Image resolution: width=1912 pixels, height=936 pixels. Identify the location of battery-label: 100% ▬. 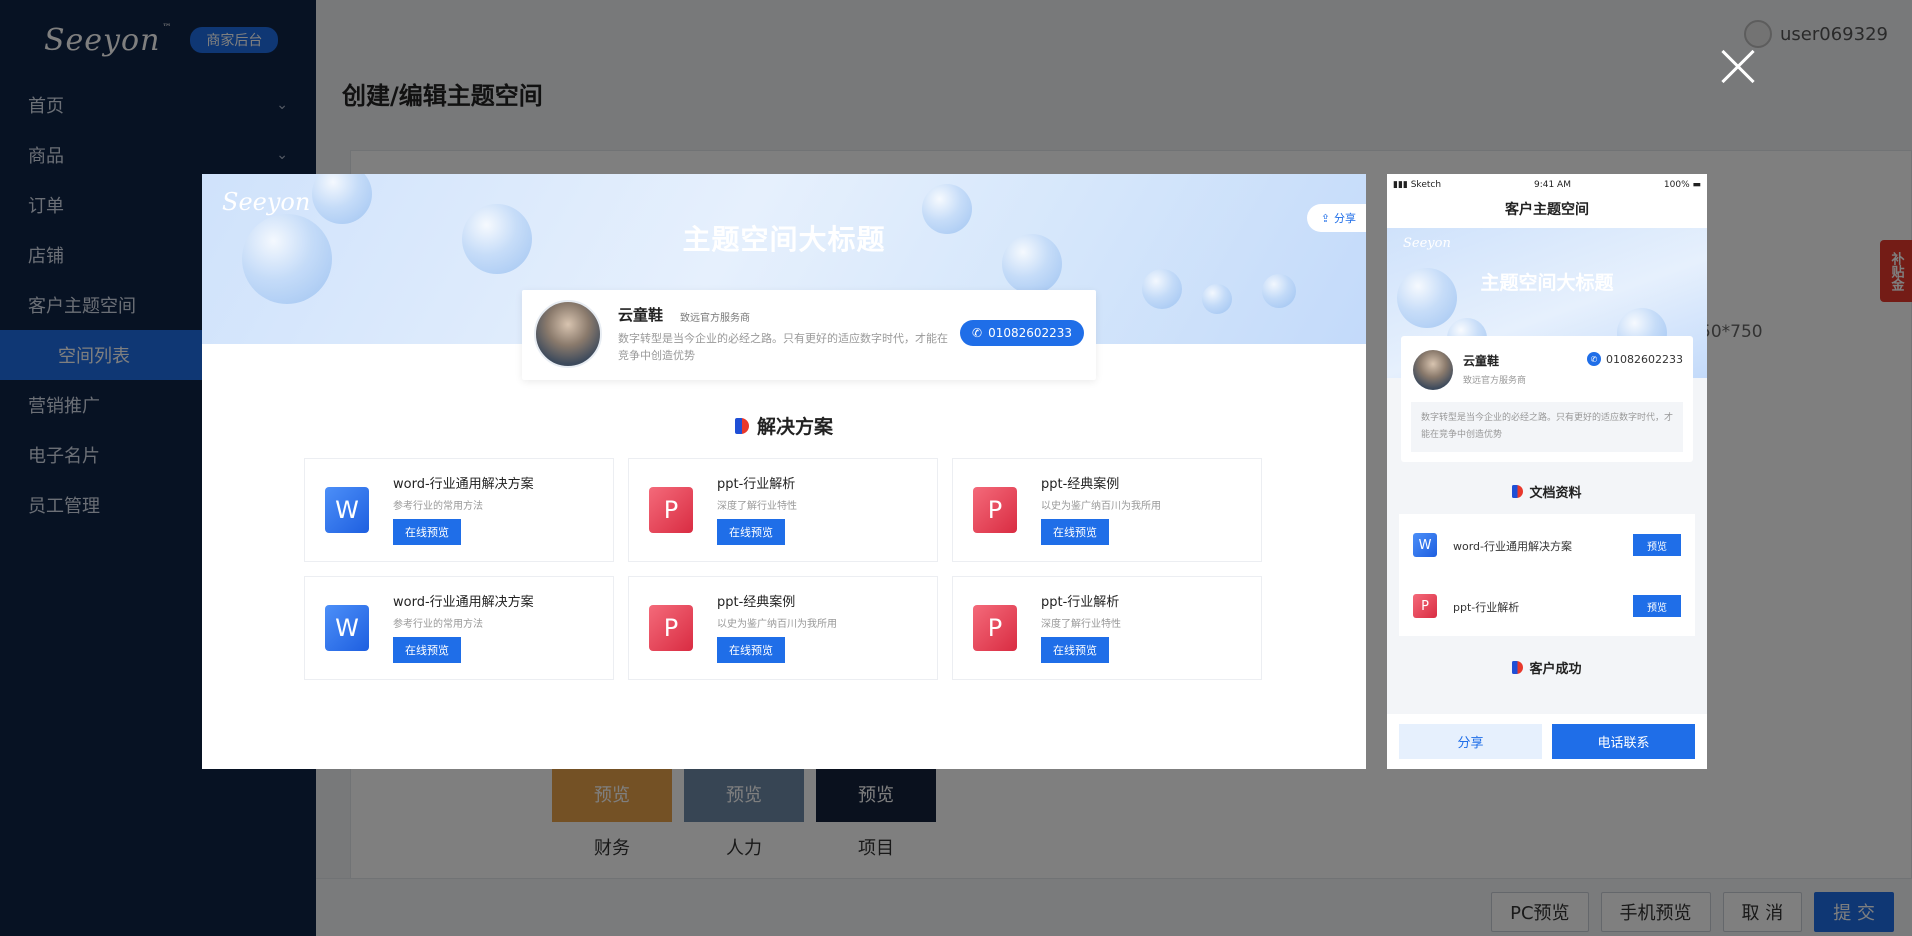
(1682, 185).